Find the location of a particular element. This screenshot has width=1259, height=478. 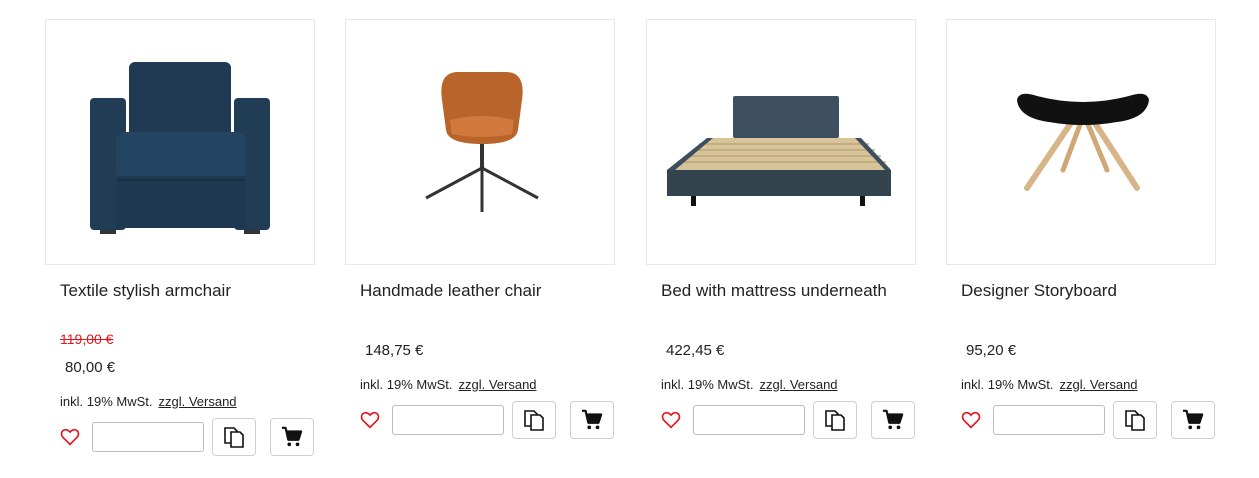

product-price: 95,20 € is located at coordinates (991, 350).